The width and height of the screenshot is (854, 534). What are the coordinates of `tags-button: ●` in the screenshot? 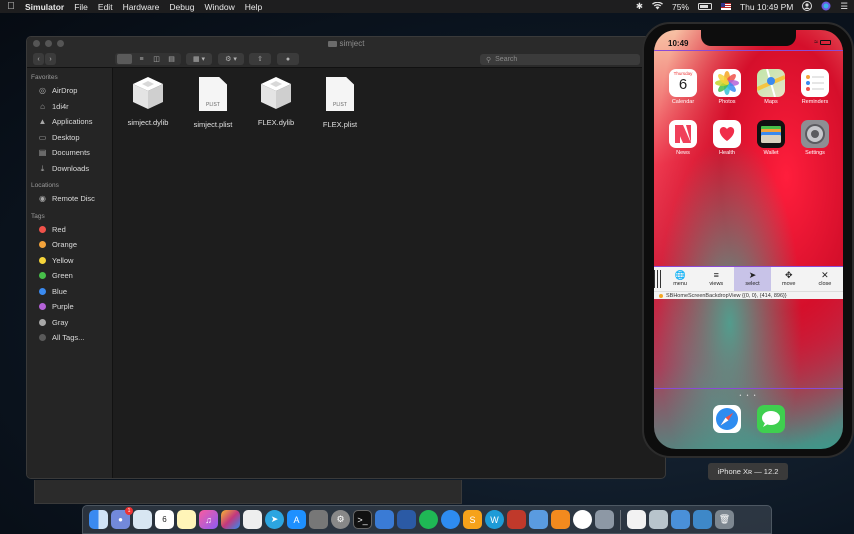 It's located at (288, 59).